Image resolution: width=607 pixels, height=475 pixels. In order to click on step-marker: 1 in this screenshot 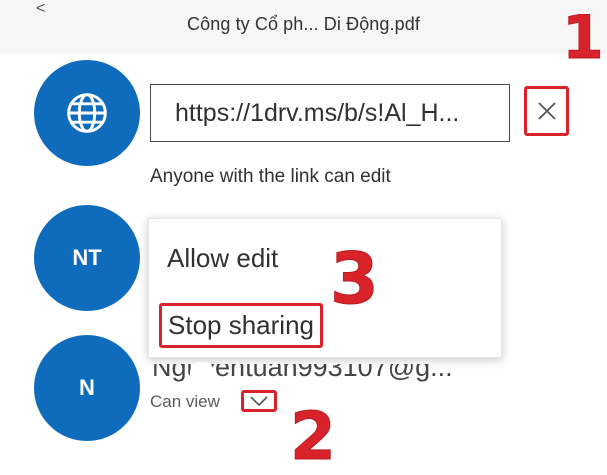, I will do `click(583, 38)`.